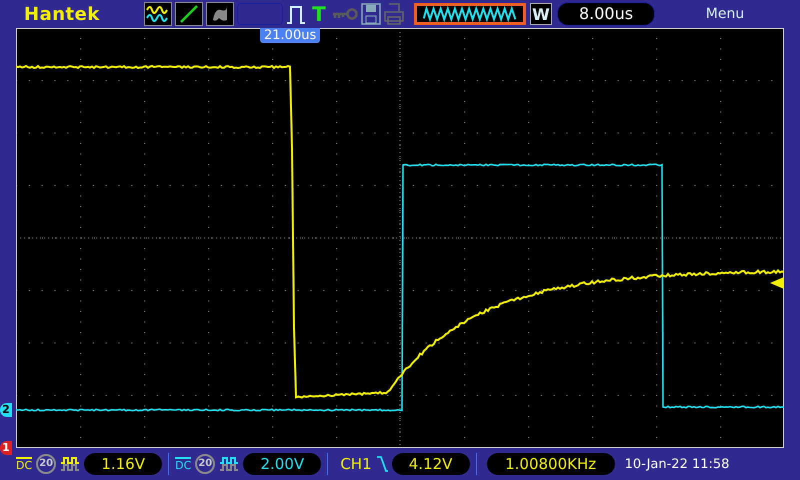 The width and height of the screenshot is (800, 480). I want to click on trigger-position-label: 21.00us, so click(290, 35).